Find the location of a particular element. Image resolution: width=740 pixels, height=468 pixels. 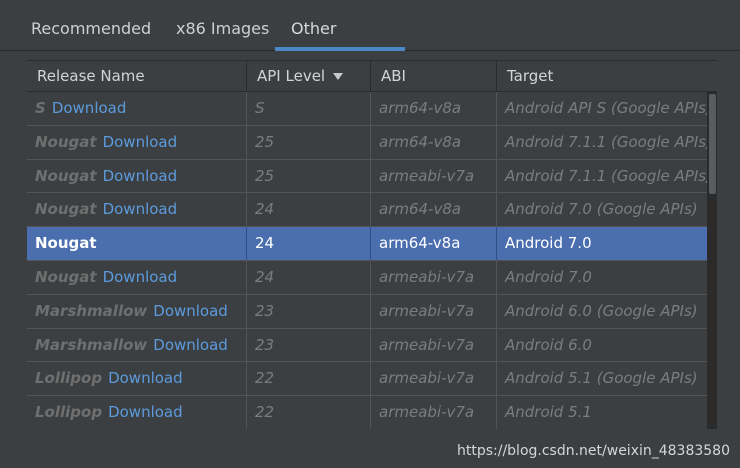

table-row: Nougat Download 24 armeabi-v7a Android 7.0 is located at coordinates (372, 278).